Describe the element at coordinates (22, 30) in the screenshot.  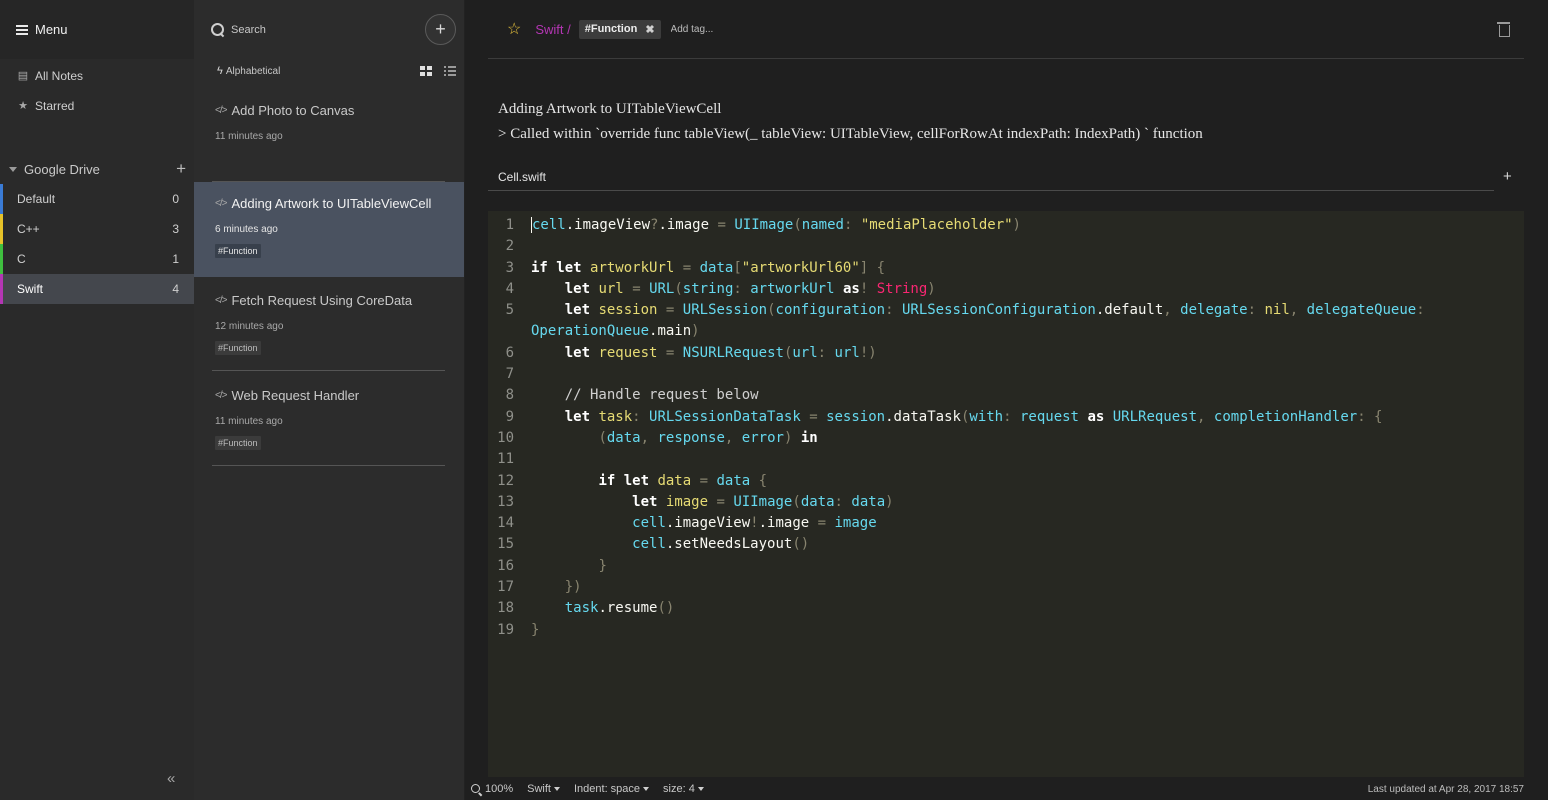
I see `hamburger-icon` at that location.